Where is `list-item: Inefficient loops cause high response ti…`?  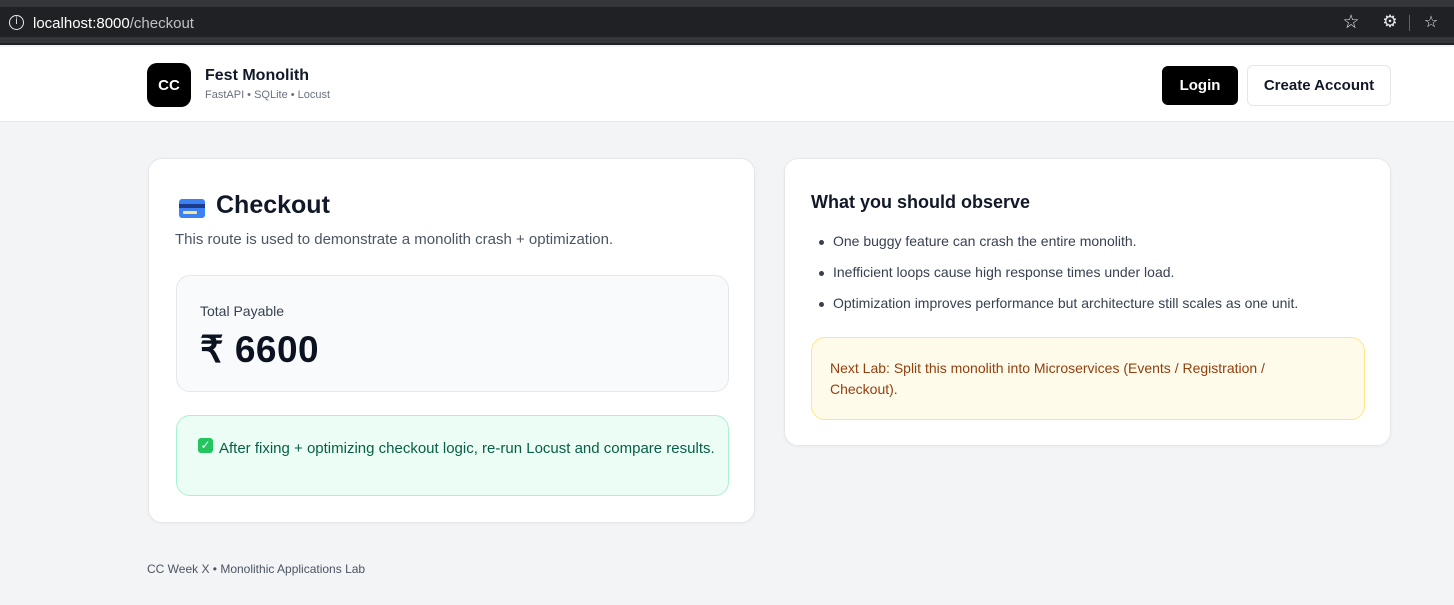
list-item: Inefficient loops cause high response ti… is located at coordinates (1058, 279).